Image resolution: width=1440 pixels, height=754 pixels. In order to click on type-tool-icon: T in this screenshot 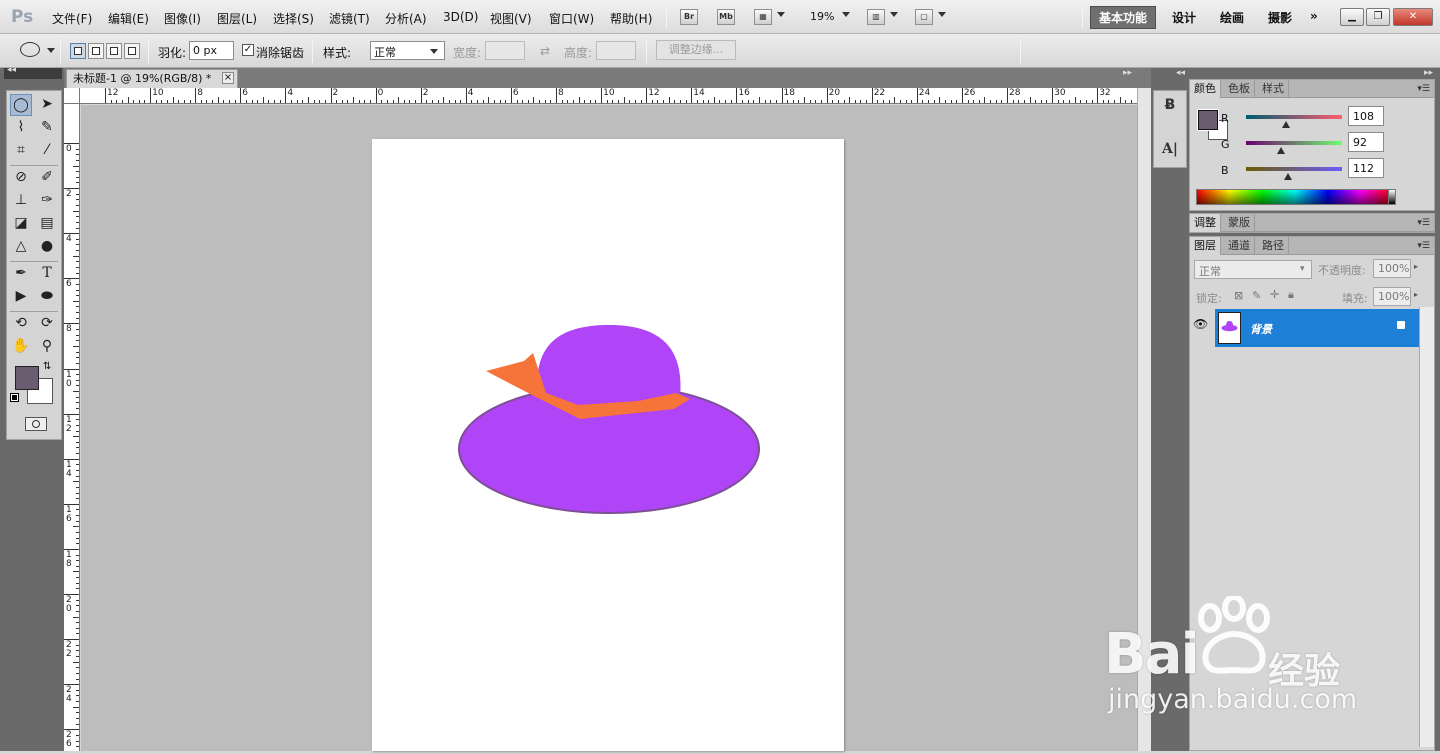, I will do `click(47, 274)`.